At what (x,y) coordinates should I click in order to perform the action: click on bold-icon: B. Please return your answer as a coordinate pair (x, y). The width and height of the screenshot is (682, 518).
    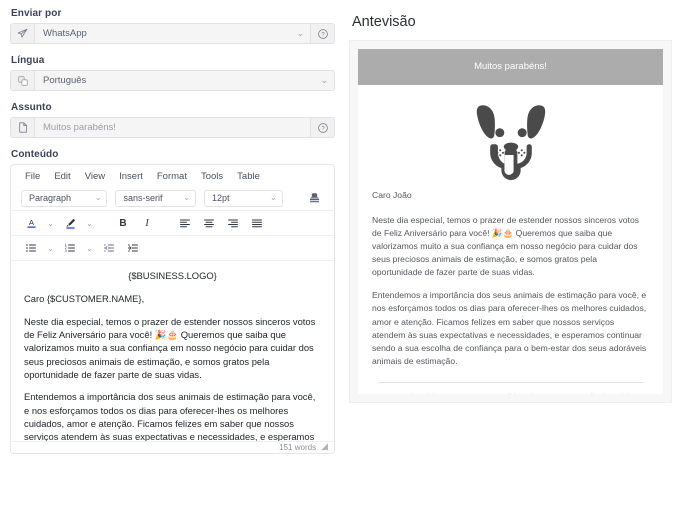
    Looking at the image, I should click on (123, 223).